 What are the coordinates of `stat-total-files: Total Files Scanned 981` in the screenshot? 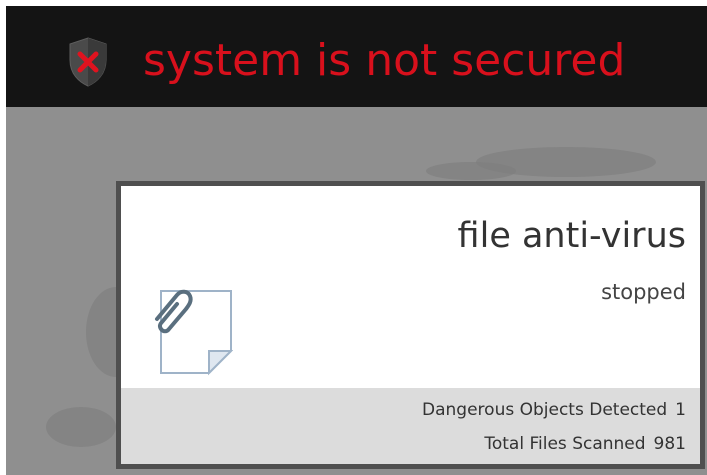 It's located at (585, 444).